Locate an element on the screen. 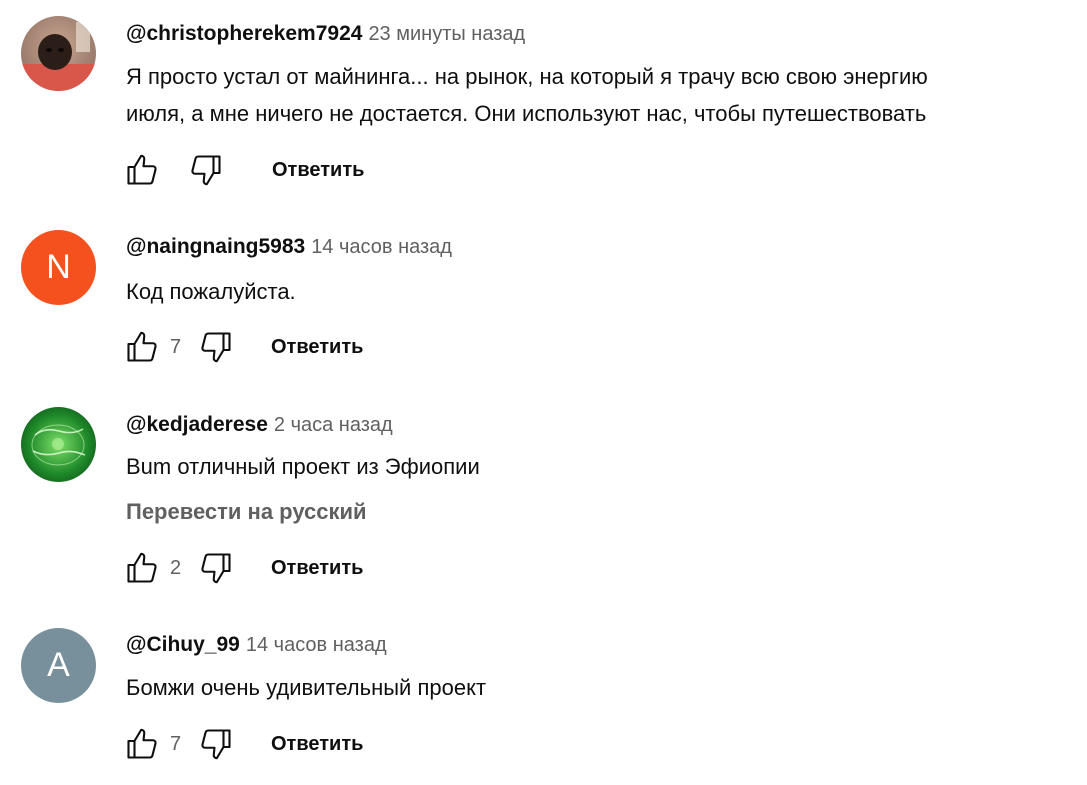 This screenshot has width=1087, height=785. comment-text-line: Код пожалуйста. is located at coordinates (211, 291).